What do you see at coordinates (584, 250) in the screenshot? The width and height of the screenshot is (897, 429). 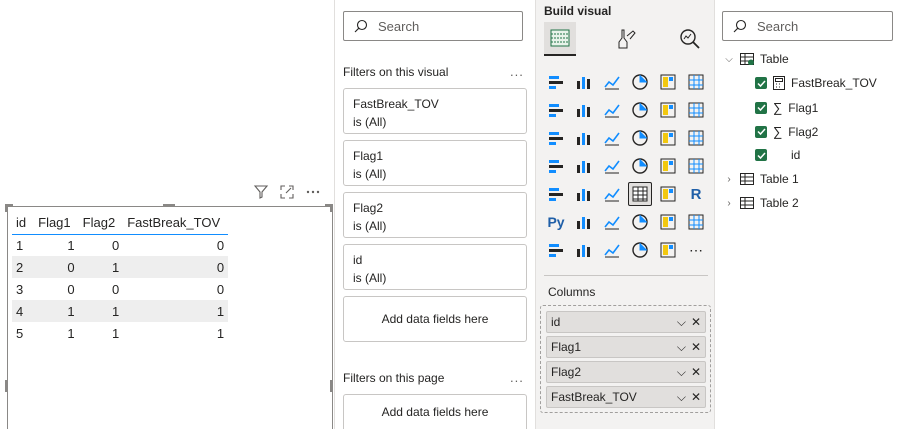 I see `power-apps-icon` at bounding box center [584, 250].